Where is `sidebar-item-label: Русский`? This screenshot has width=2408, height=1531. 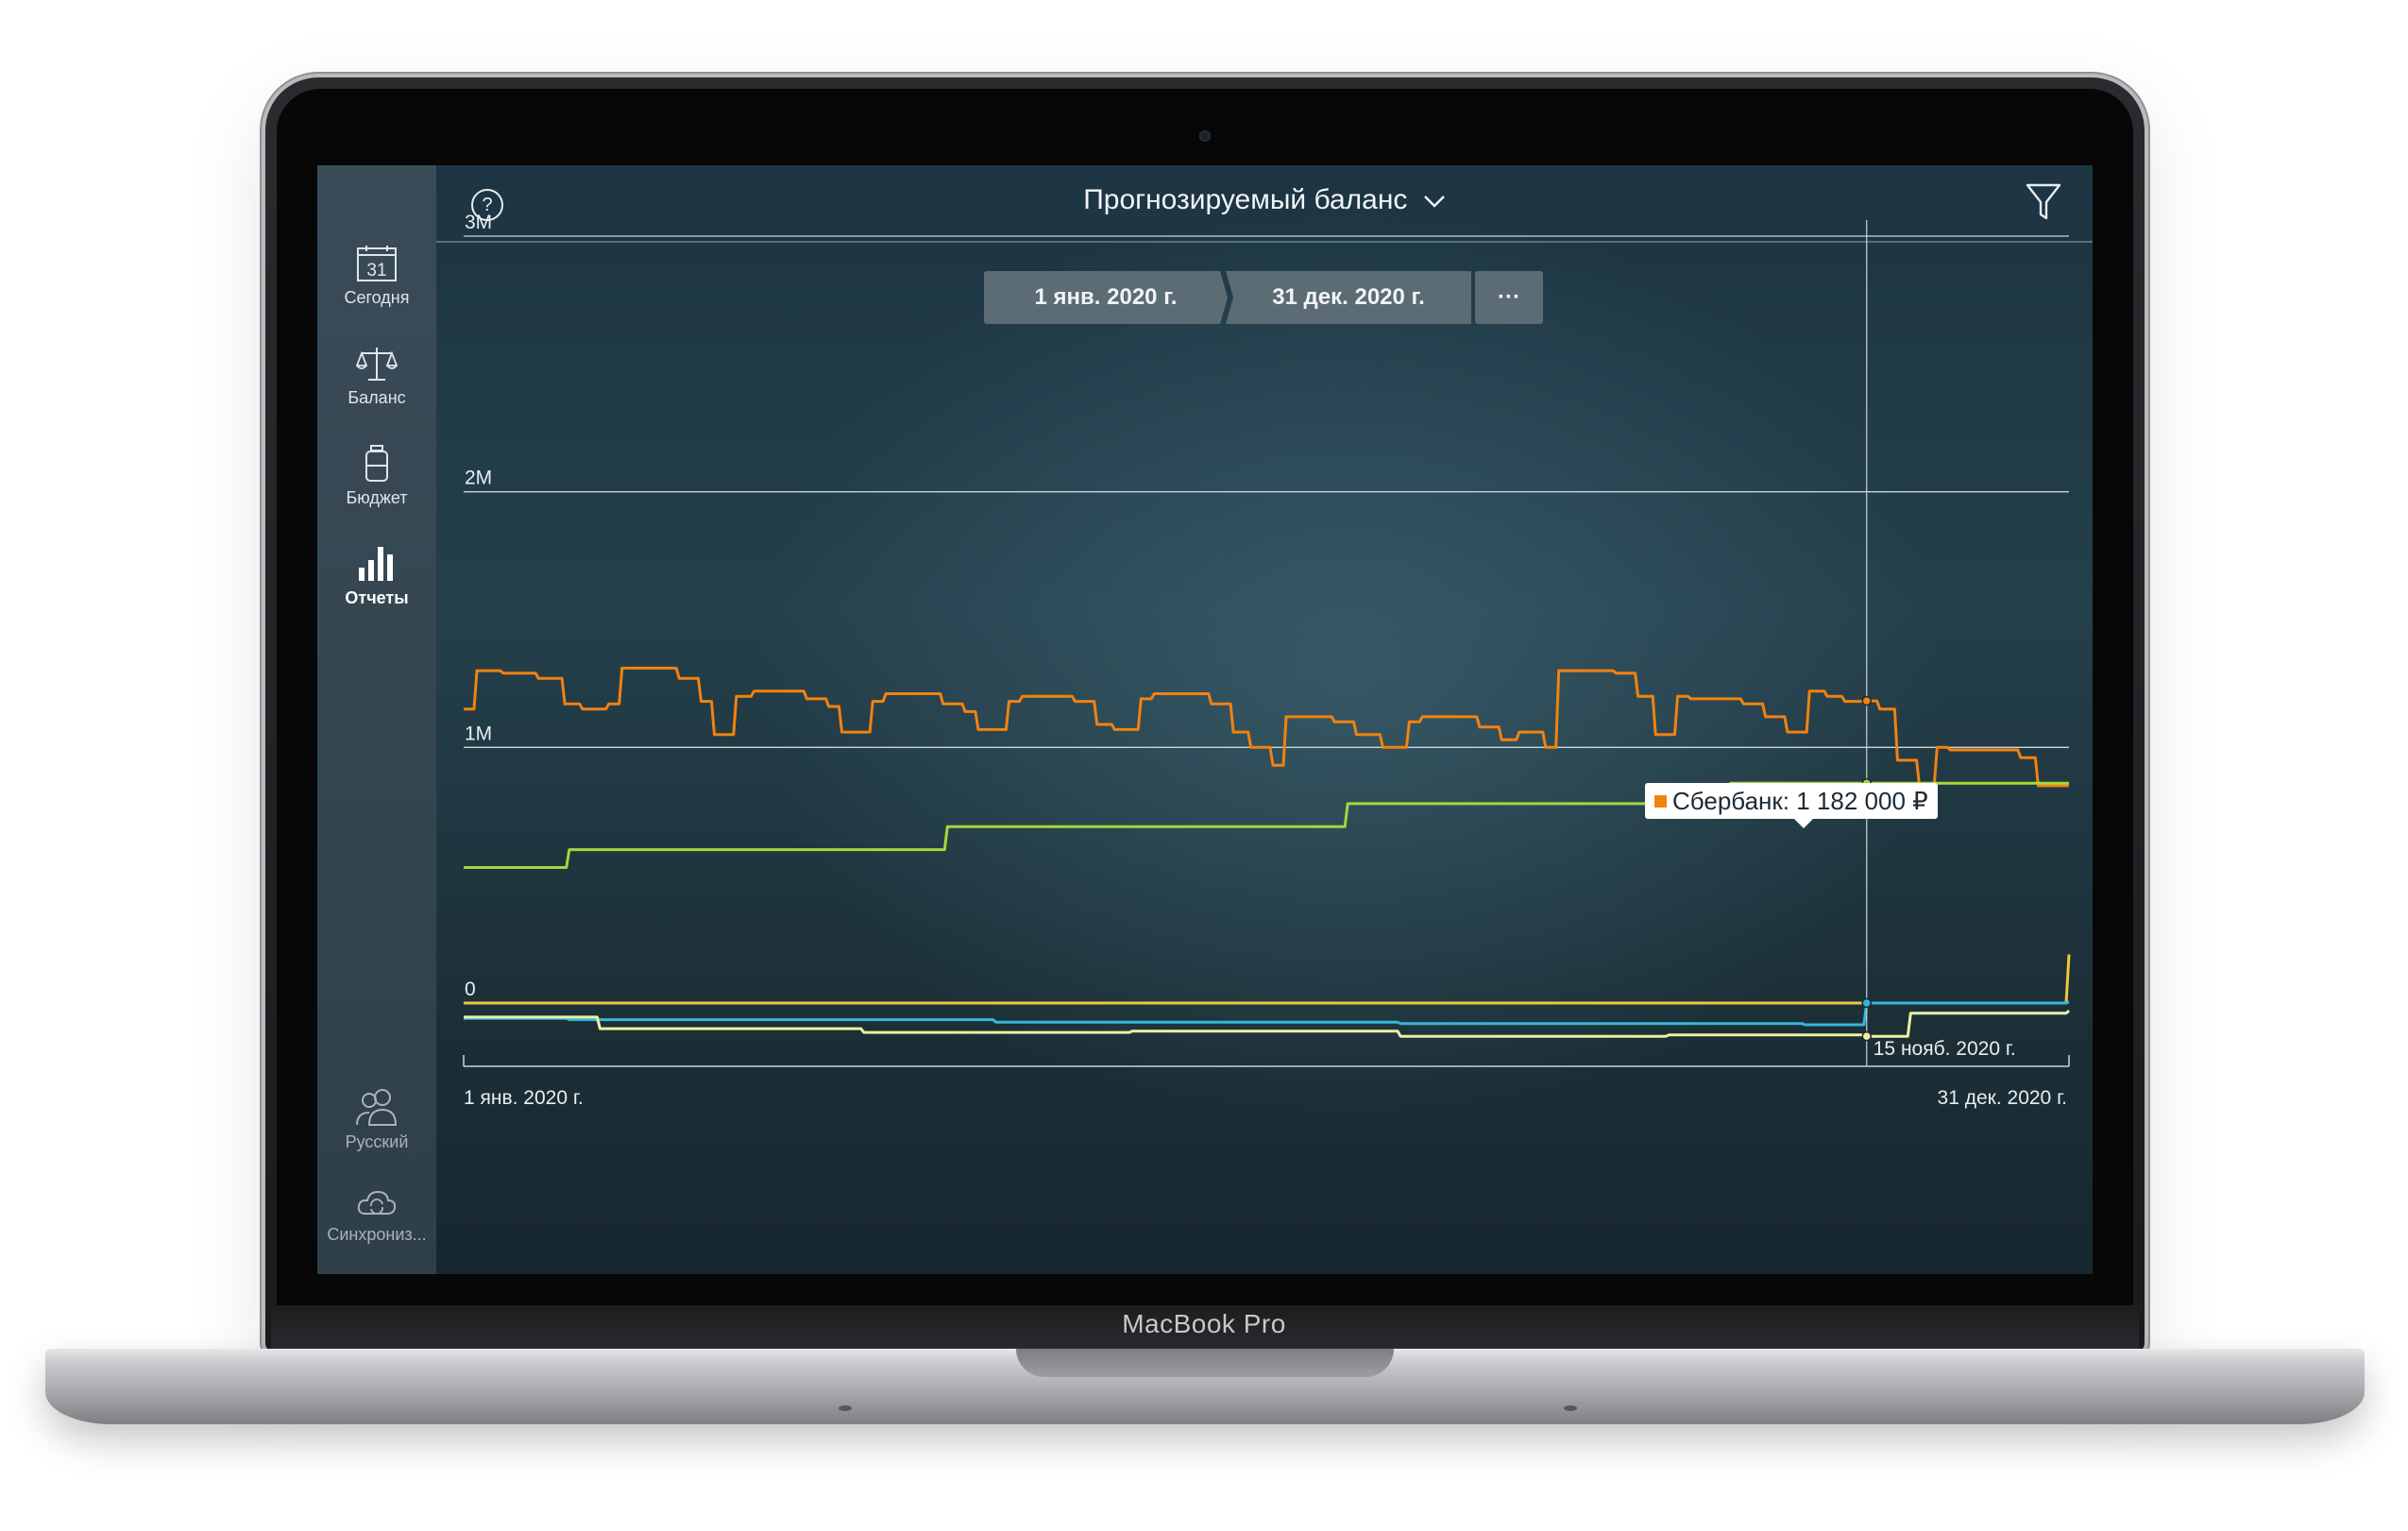
sidebar-item-label: Русский is located at coordinates (377, 1141).